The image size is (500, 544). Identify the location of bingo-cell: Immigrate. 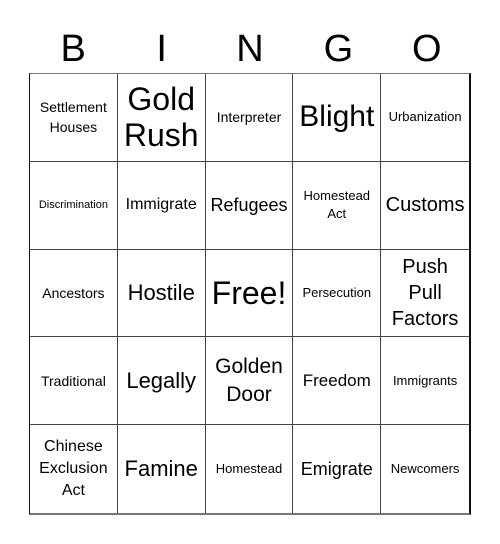
(161, 205).